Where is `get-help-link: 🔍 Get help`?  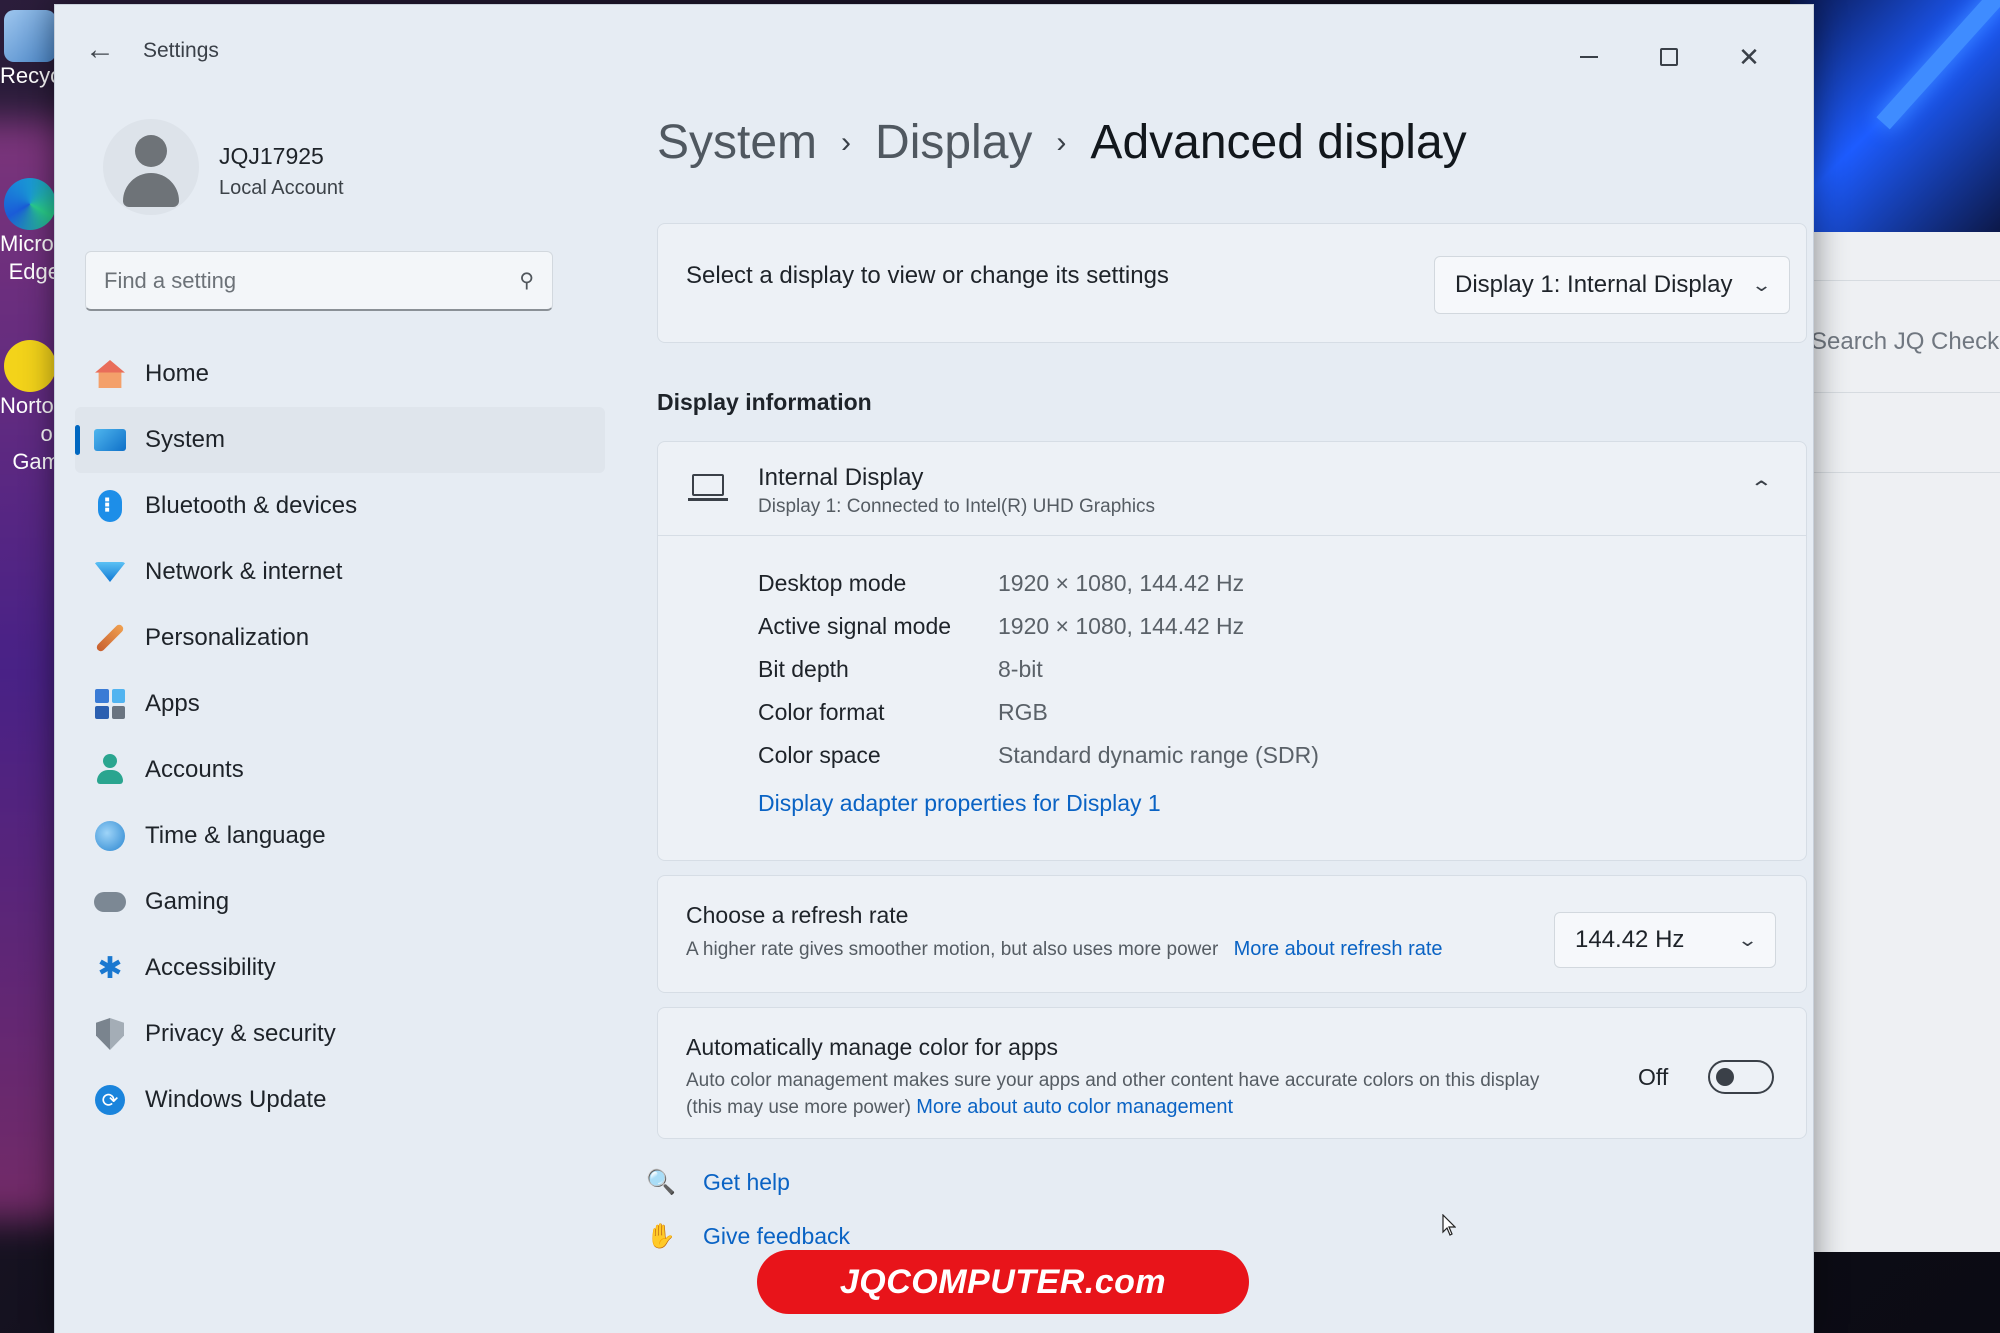
get-help-link: 🔍 Get help is located at coordinates (747, 1182).